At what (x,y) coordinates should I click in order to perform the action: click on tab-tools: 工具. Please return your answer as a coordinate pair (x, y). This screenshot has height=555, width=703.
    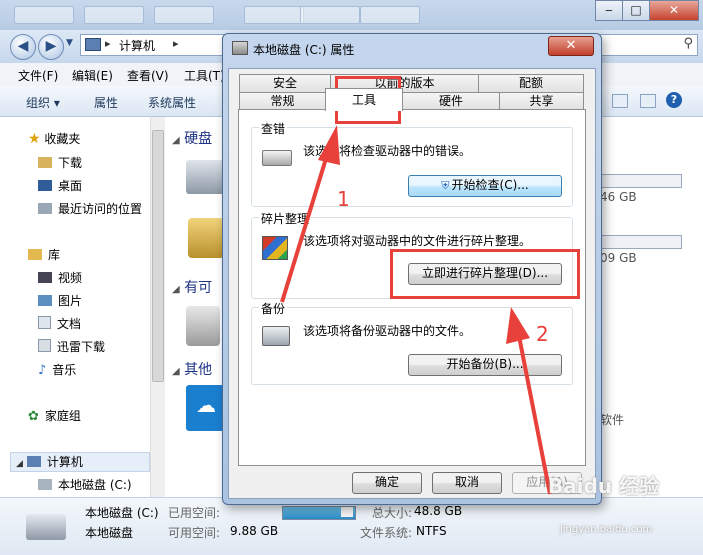
    Looking at the image, I should click on (364, 99).